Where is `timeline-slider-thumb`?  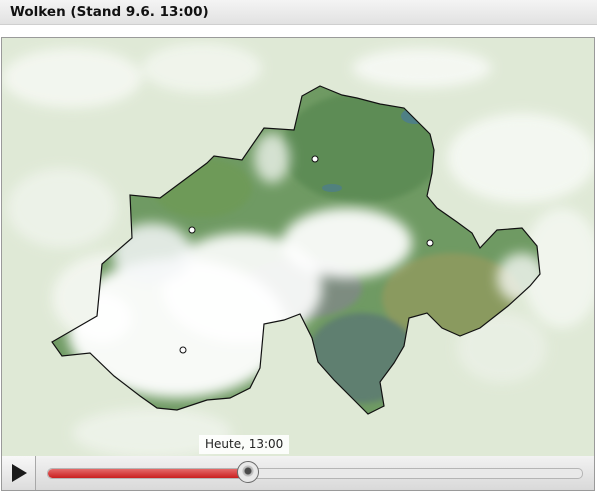
timeline-slider-thumb is located at coordinates (248, 472).